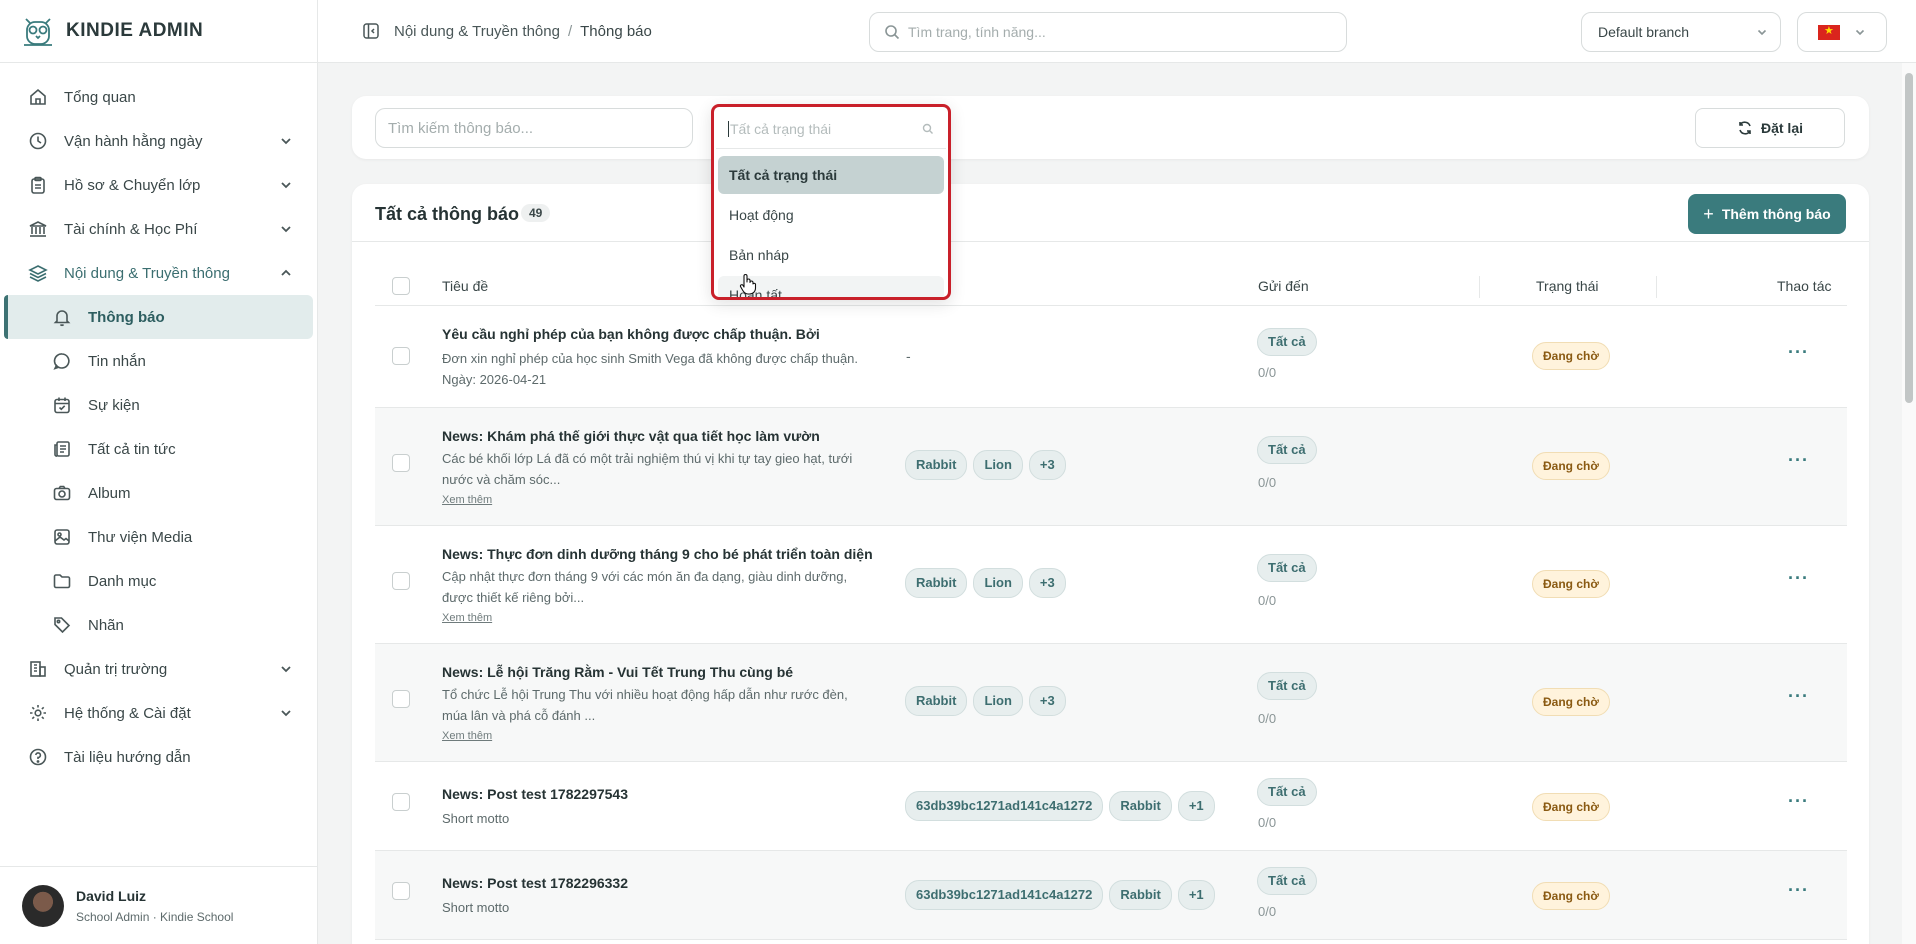 This screenshot has height=944, width=1916. What do you see at coordinates (371, 31) in the screenshot?
I see `sidebar-toggle-icon` at bounding box center [371, 31].